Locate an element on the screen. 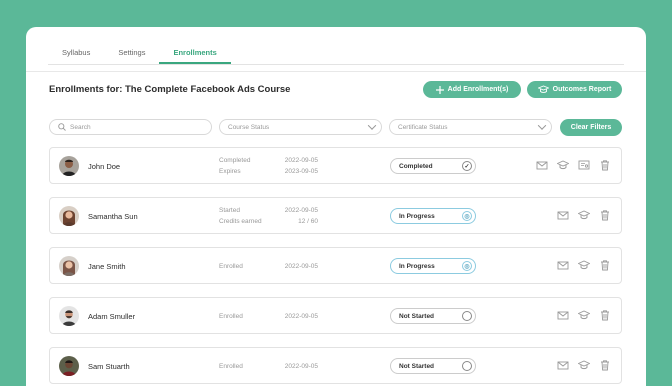 This screenshot has height=386, width=672. clear-filters-button: Clear Filters is located at coordinates (591, 127).